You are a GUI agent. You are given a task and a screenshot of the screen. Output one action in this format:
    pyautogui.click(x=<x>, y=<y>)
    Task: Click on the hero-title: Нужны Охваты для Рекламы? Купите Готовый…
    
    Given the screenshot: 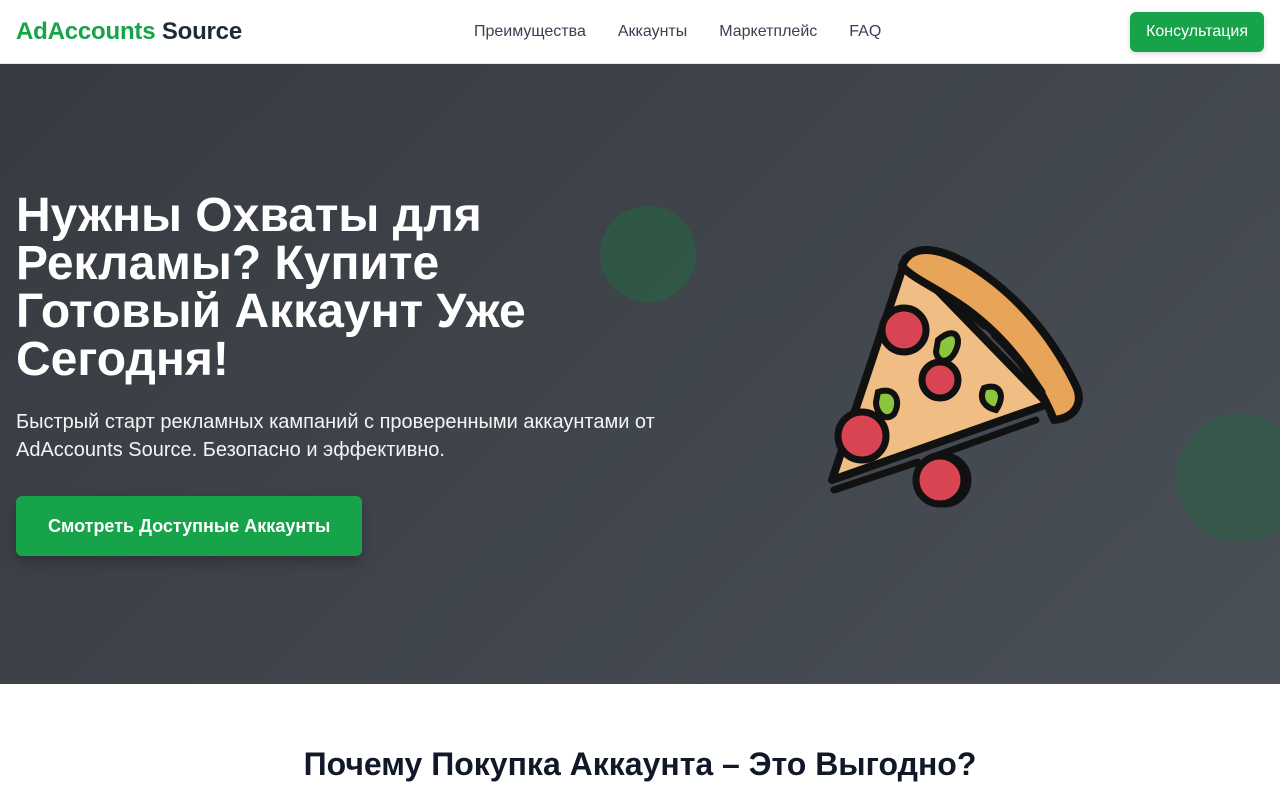 What is the action you would take?
    pyautogui.click(x=271, y=287)
    